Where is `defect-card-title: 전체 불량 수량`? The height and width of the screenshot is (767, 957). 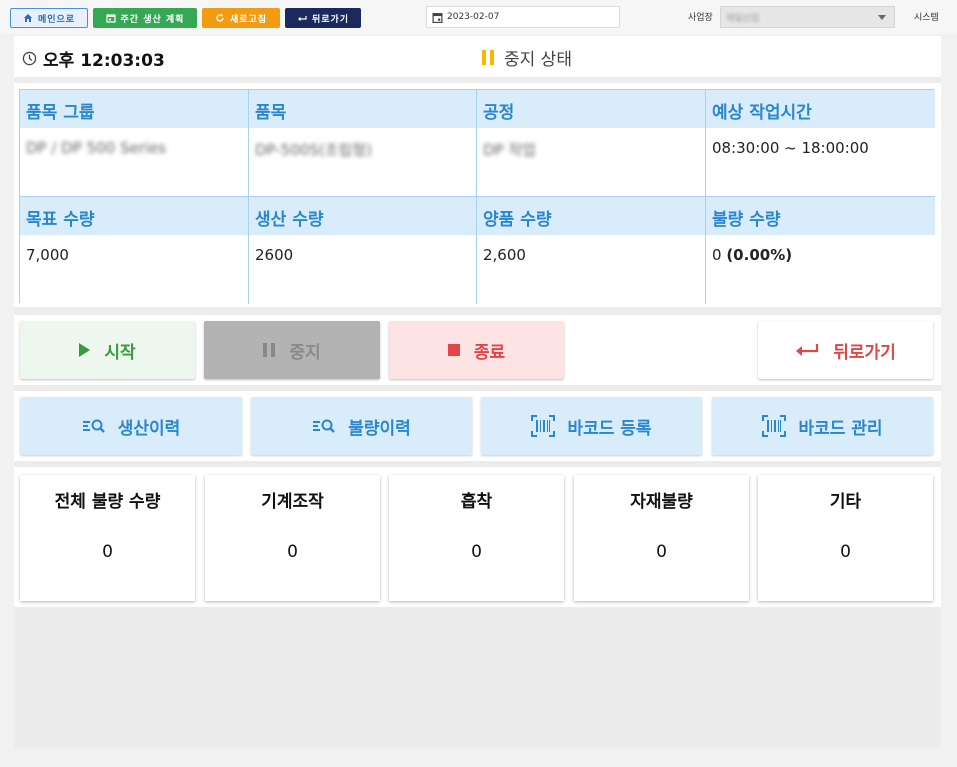 defect-card-title: 전체 불량 수량 is located at coordinates (107, 502).